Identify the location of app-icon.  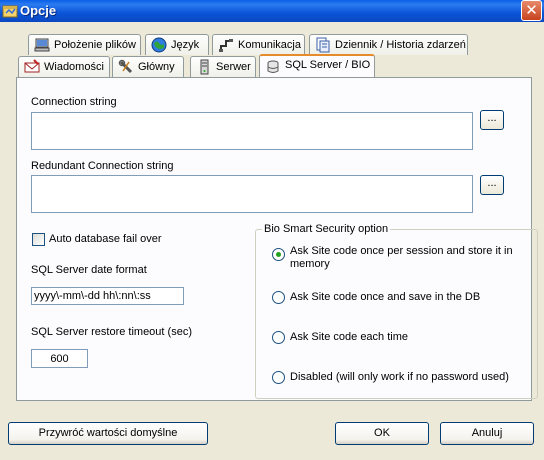
(10, 11).